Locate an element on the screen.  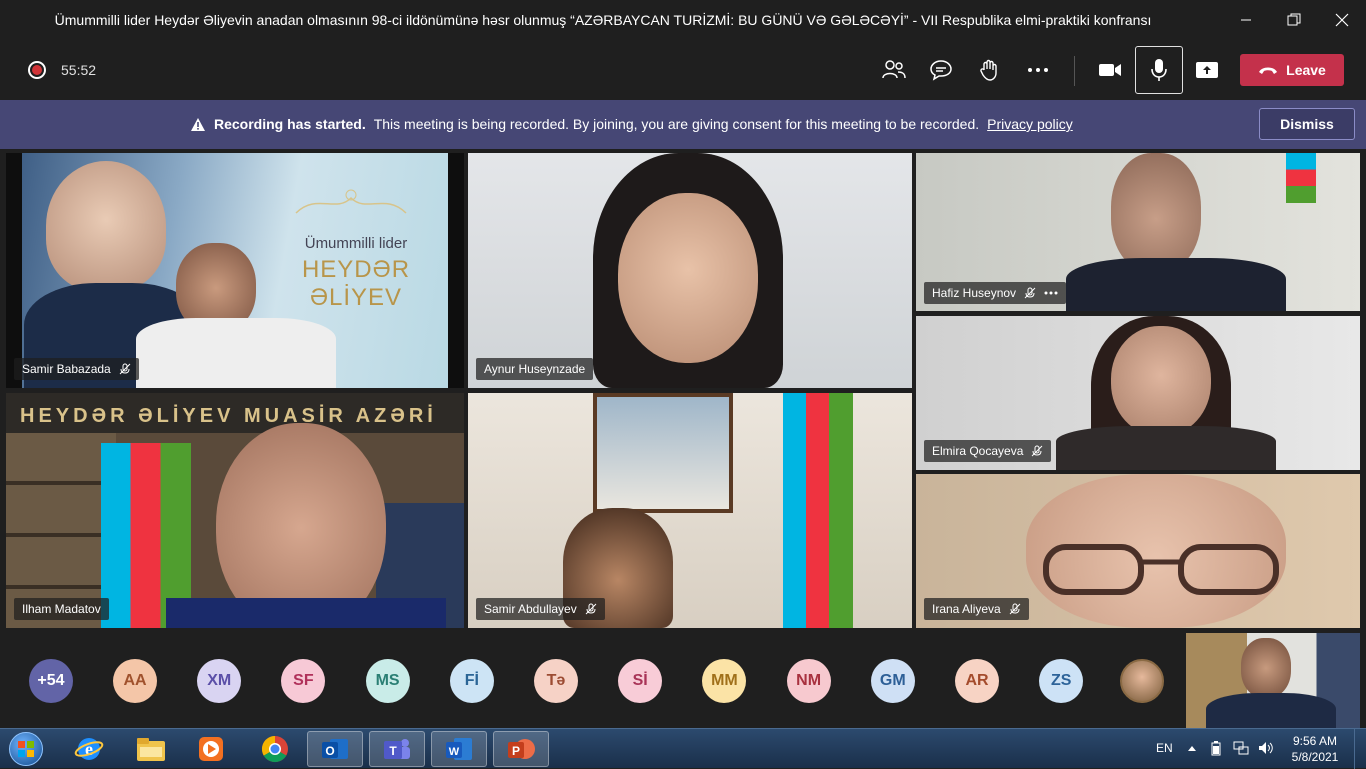
taskbar-word: W is located at coordinates (459, 749).